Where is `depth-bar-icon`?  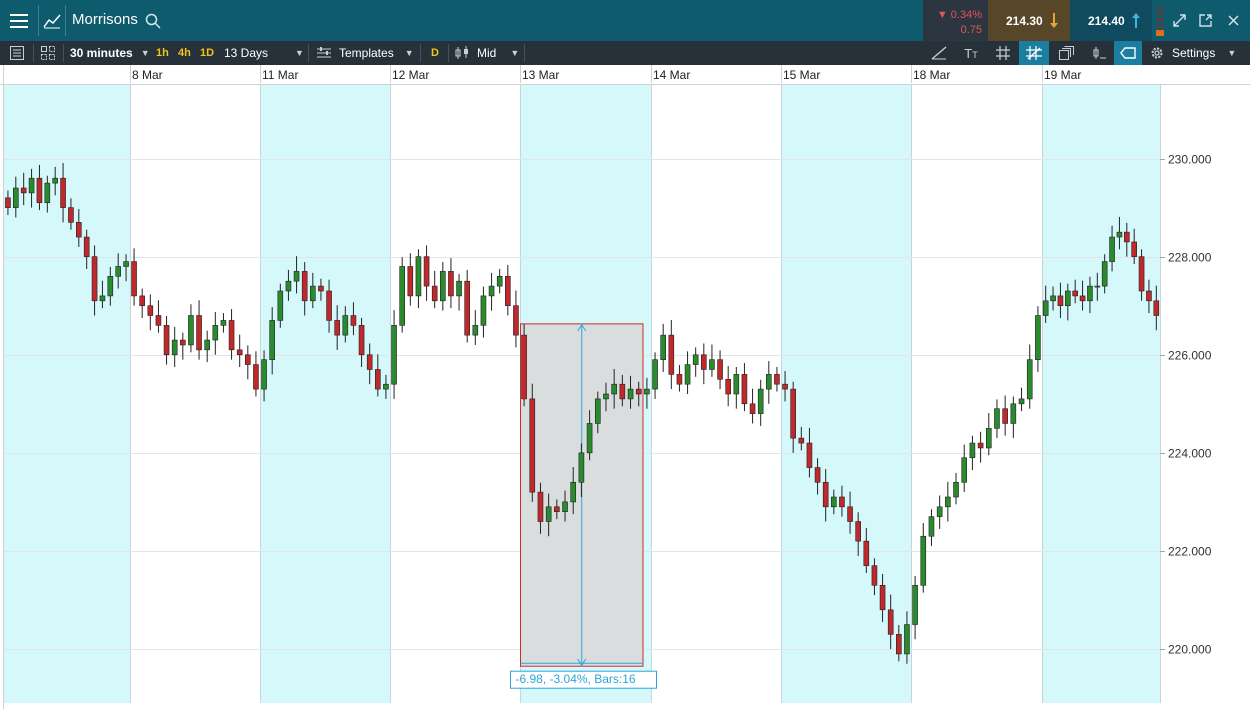 depth-bar-icon is located at coordinates (1160, 21).